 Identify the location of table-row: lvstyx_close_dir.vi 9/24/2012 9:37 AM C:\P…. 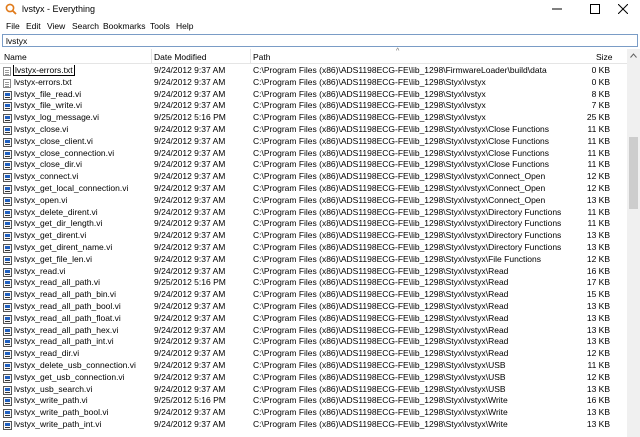
(313, 165).